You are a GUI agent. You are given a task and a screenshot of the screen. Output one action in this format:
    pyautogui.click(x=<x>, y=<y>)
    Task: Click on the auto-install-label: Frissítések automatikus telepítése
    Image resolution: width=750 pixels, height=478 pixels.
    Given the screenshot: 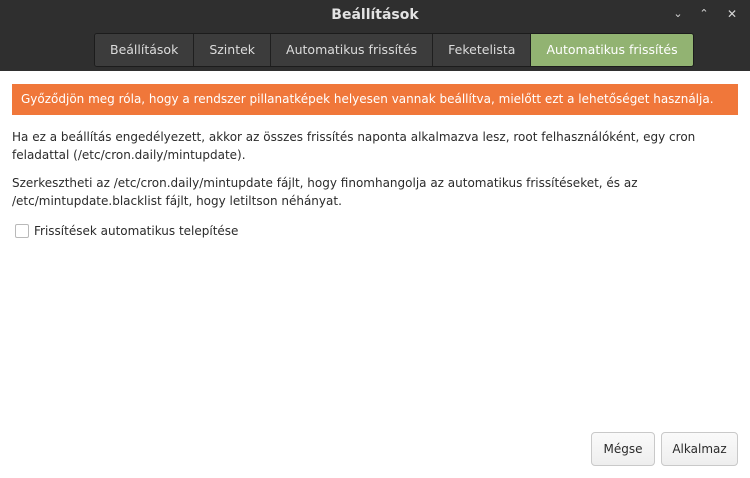 What is the action you would take?
    pyautogui.click(x=136, y=231)
    